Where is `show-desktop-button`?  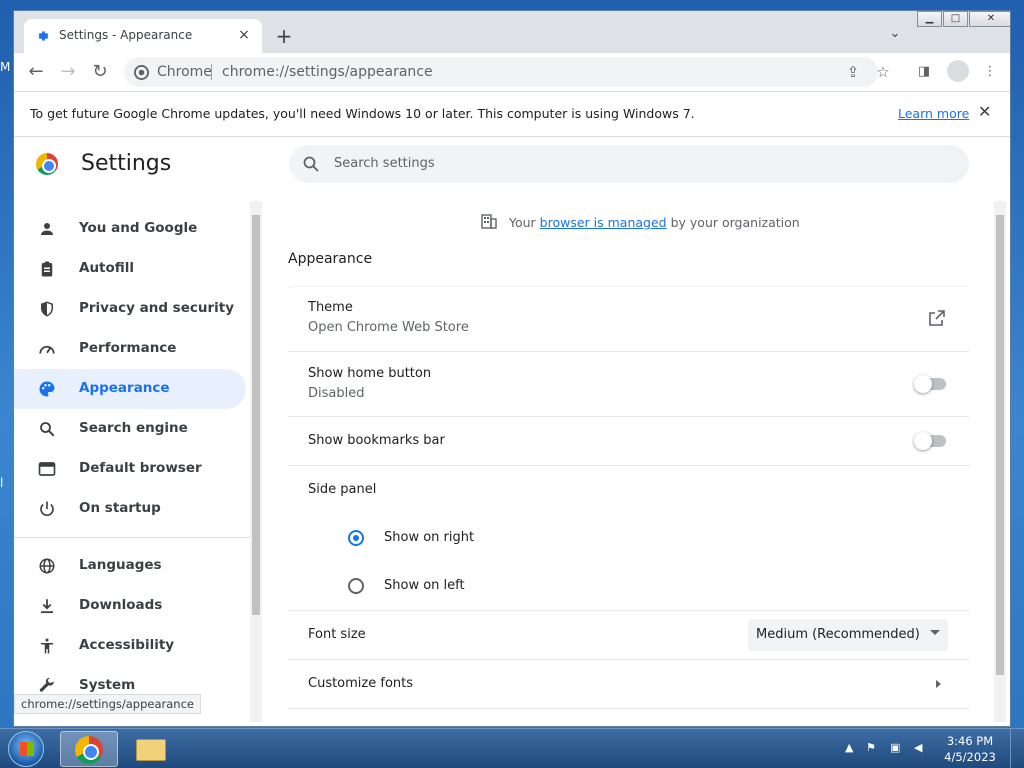 show-desktop-button is located at coordinates (1017, 748).